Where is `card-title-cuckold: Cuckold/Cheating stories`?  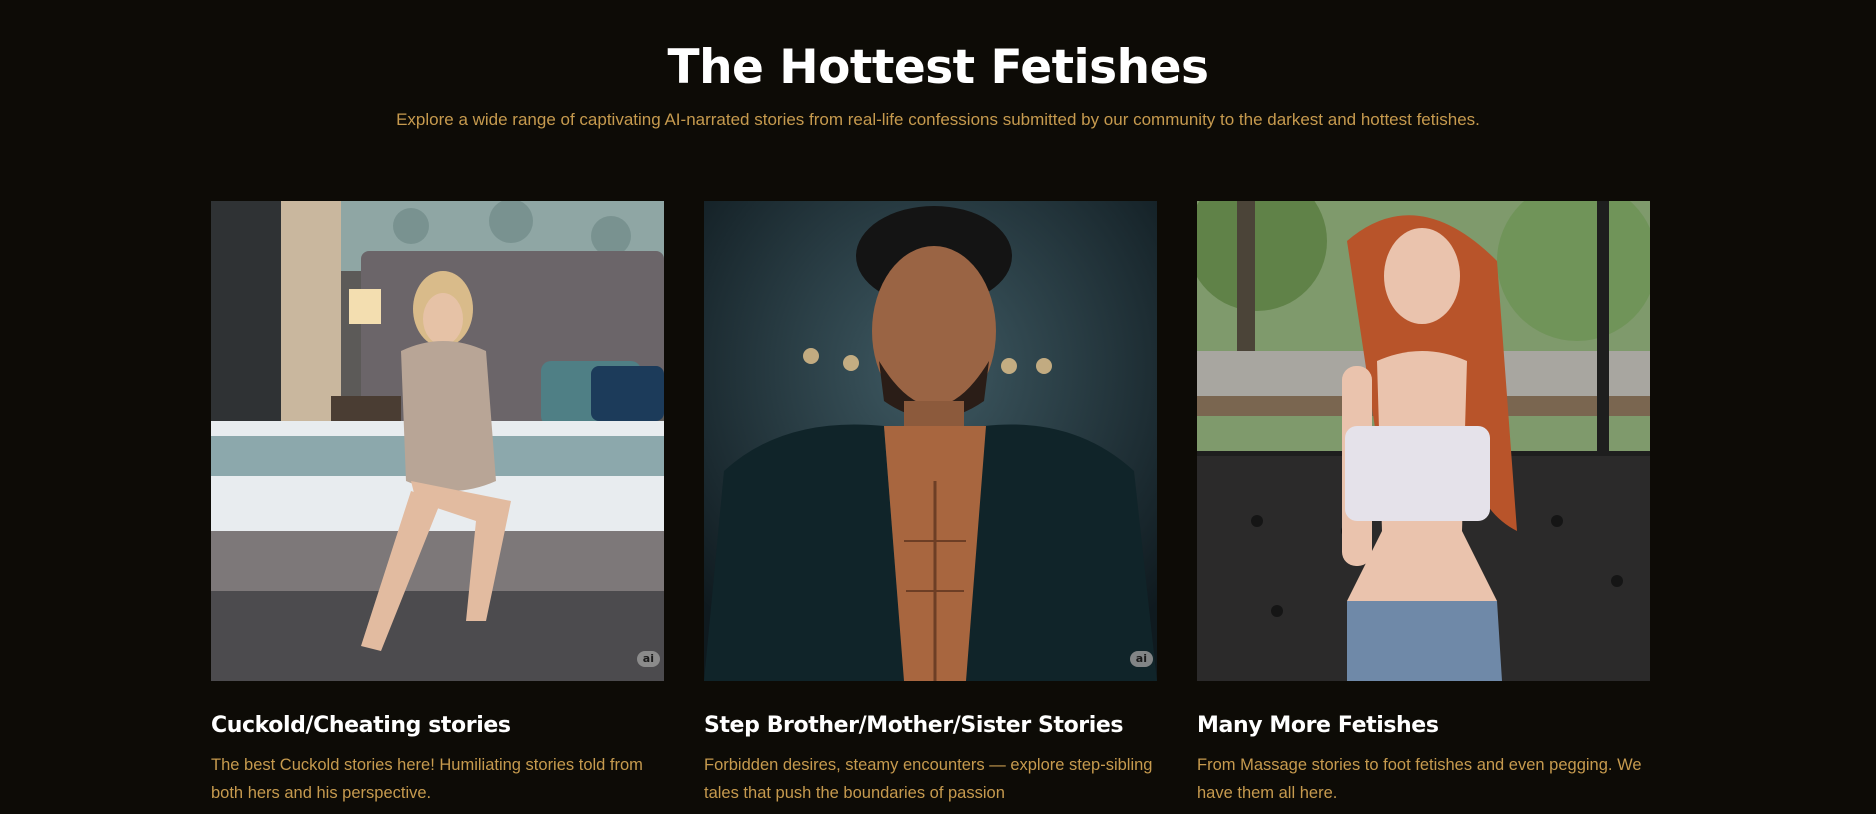 card-title-cuckold: Cuckold/Cheating stories is located at coordinates (437, 726).